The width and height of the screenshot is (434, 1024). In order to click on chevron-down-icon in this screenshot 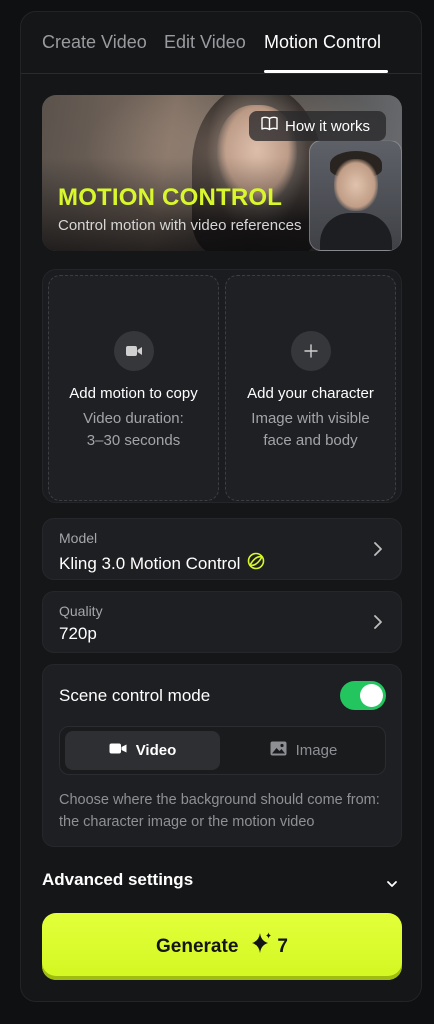, I will do `click(392, 884)`.